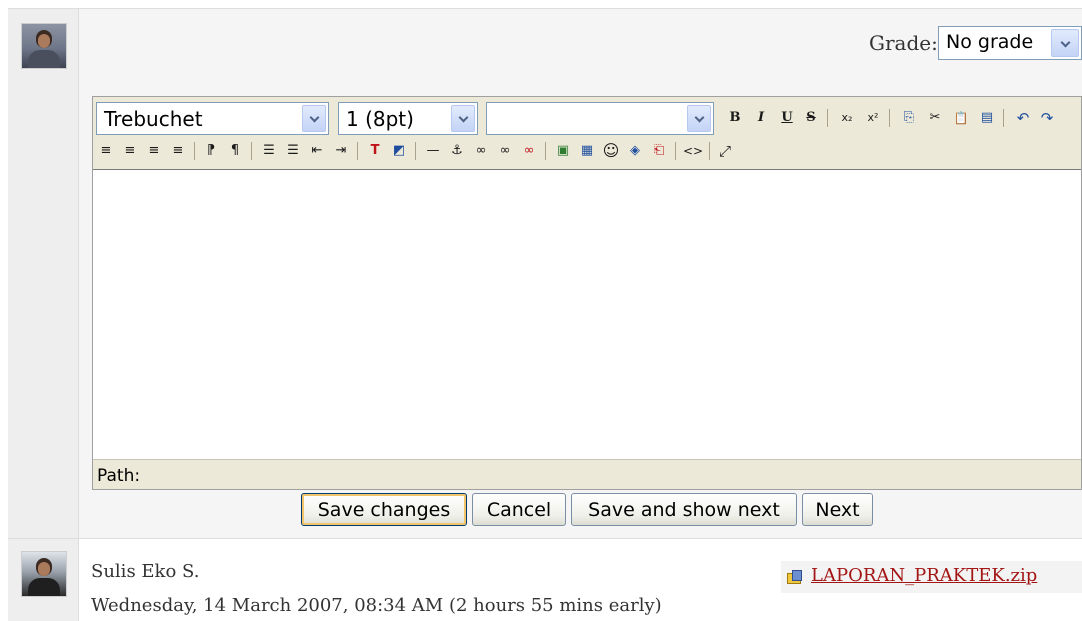 The height and width of the screenshot is (621, 1082). What do you see at coordinates (293, 151) in the screenshot?
I see `unordered-list-icon: ☰` at bounding box center [293, 151].